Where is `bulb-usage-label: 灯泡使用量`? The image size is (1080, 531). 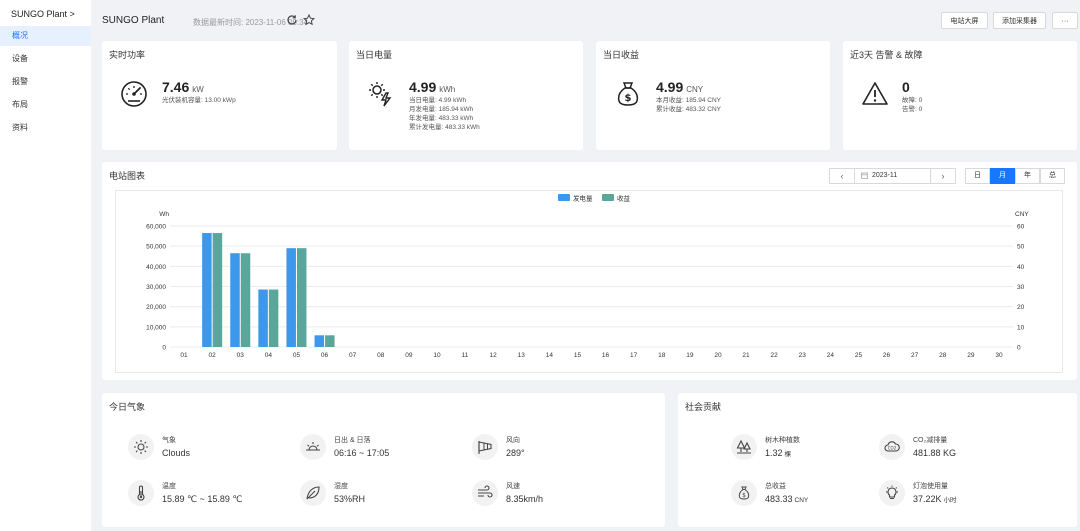
bulb-usage-label: 灯泡使用量 is located at coordinates (930, 486).